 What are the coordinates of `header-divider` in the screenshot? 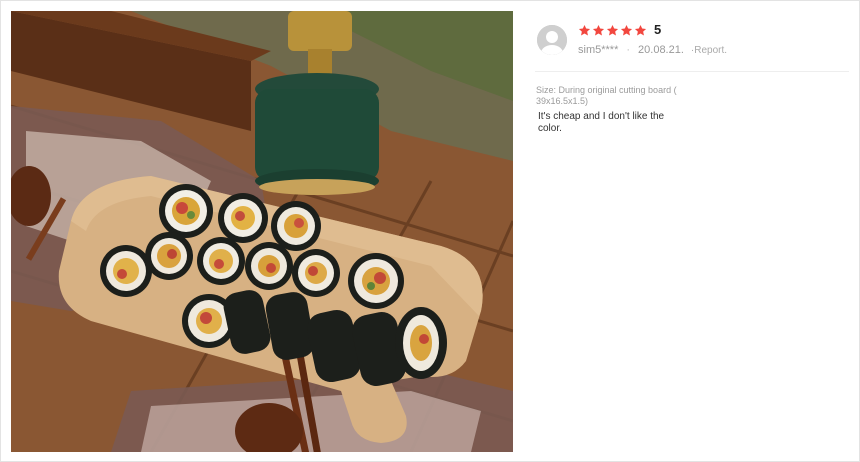 It's located at (692, 71).